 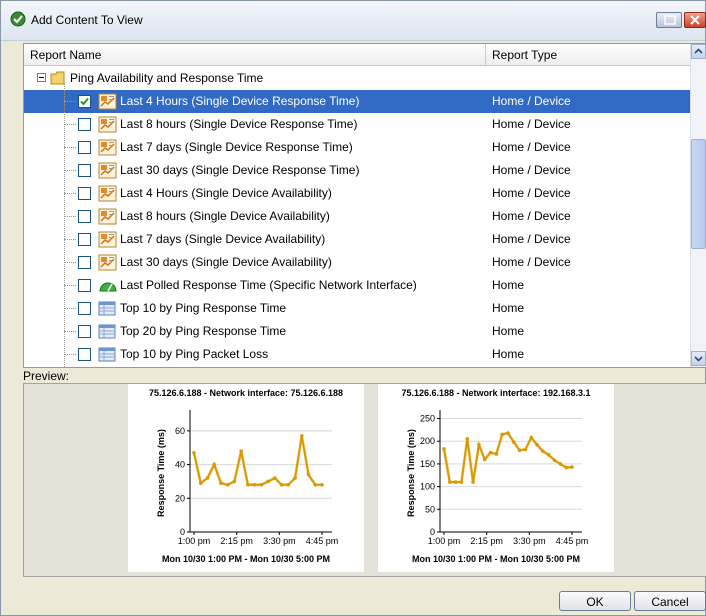 I want to click on scroll-up-button, so click(x=698, y=51).